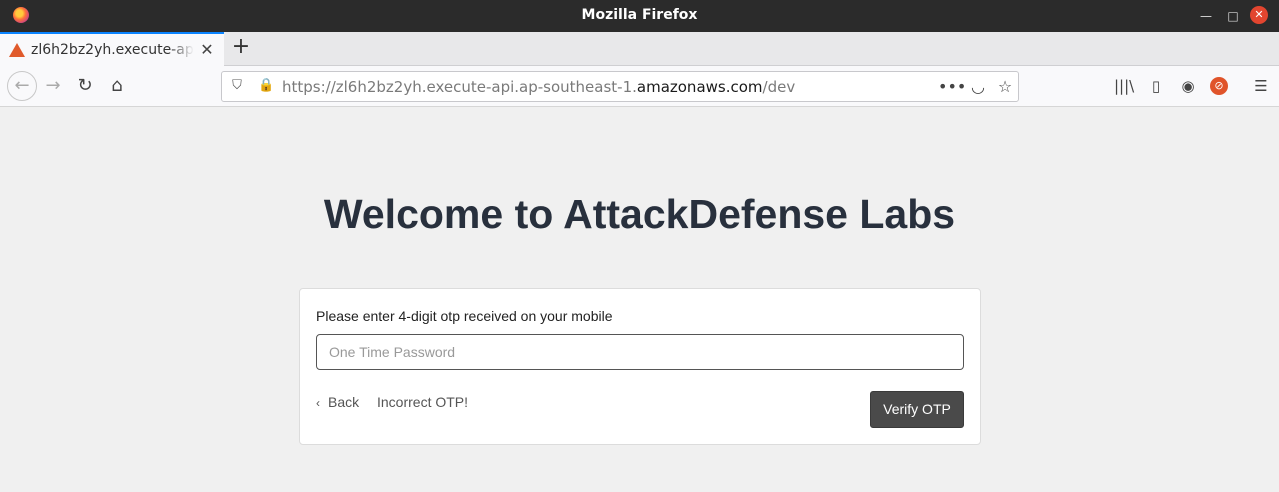  What do you see at coordinates (1206, 16) in the screenshot?
I see `minimize-window-button: —` at bounding box center [1206, 16].